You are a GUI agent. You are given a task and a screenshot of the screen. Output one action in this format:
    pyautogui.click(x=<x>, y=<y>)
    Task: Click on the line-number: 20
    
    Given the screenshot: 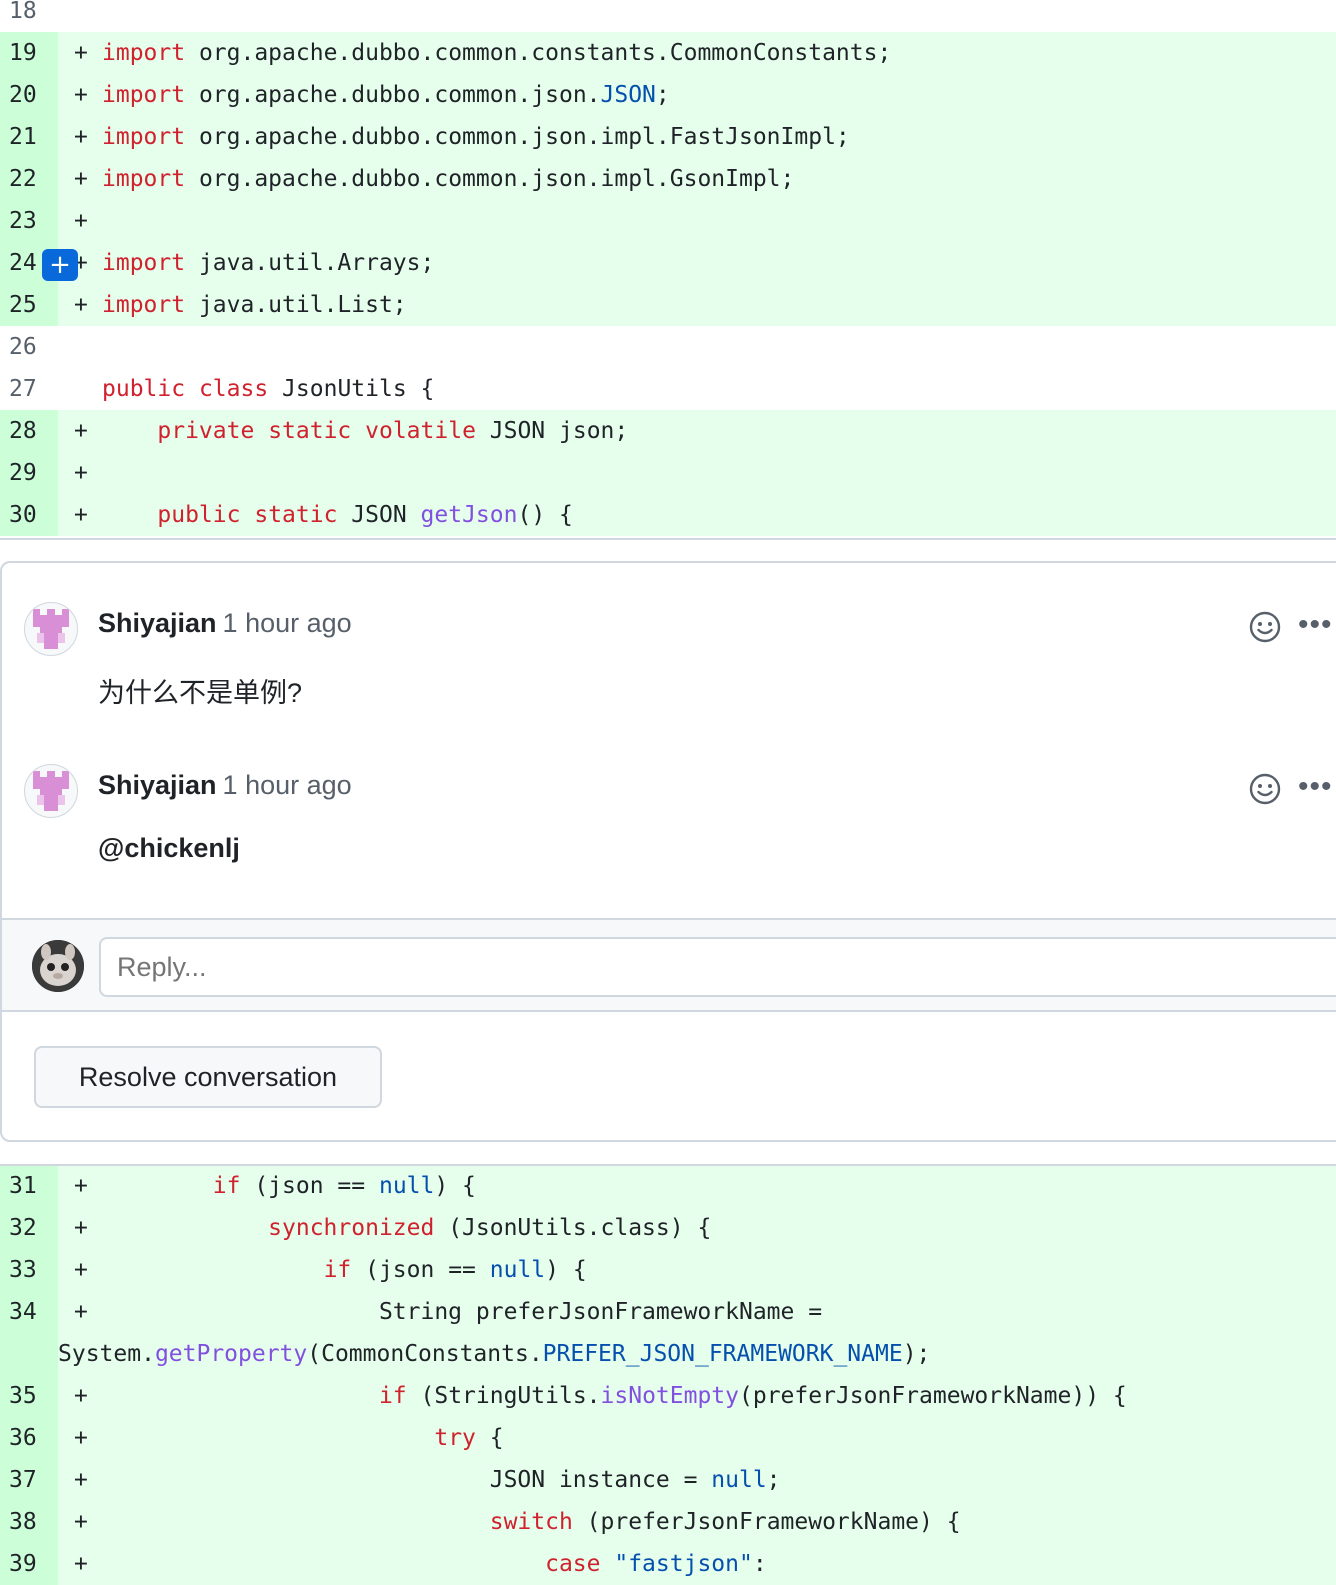 What is the action you would take?
    pyautogui.click(x=29, y=95)
    